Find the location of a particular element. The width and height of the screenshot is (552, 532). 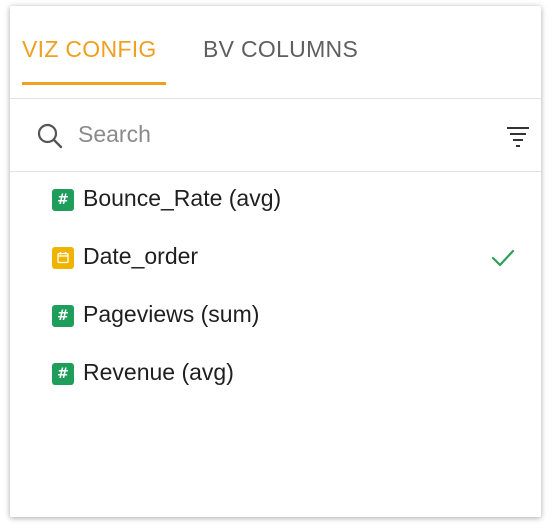

column-label: Pageviews (sum) is located at coordinates (171, 314).